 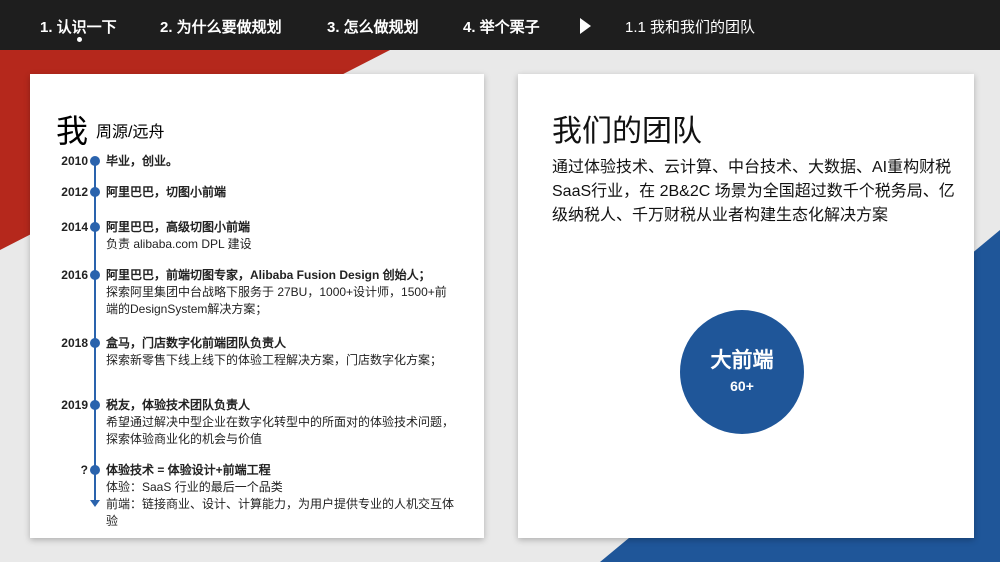 I want to click on me-heading: 我, so click(x=72, y=131).